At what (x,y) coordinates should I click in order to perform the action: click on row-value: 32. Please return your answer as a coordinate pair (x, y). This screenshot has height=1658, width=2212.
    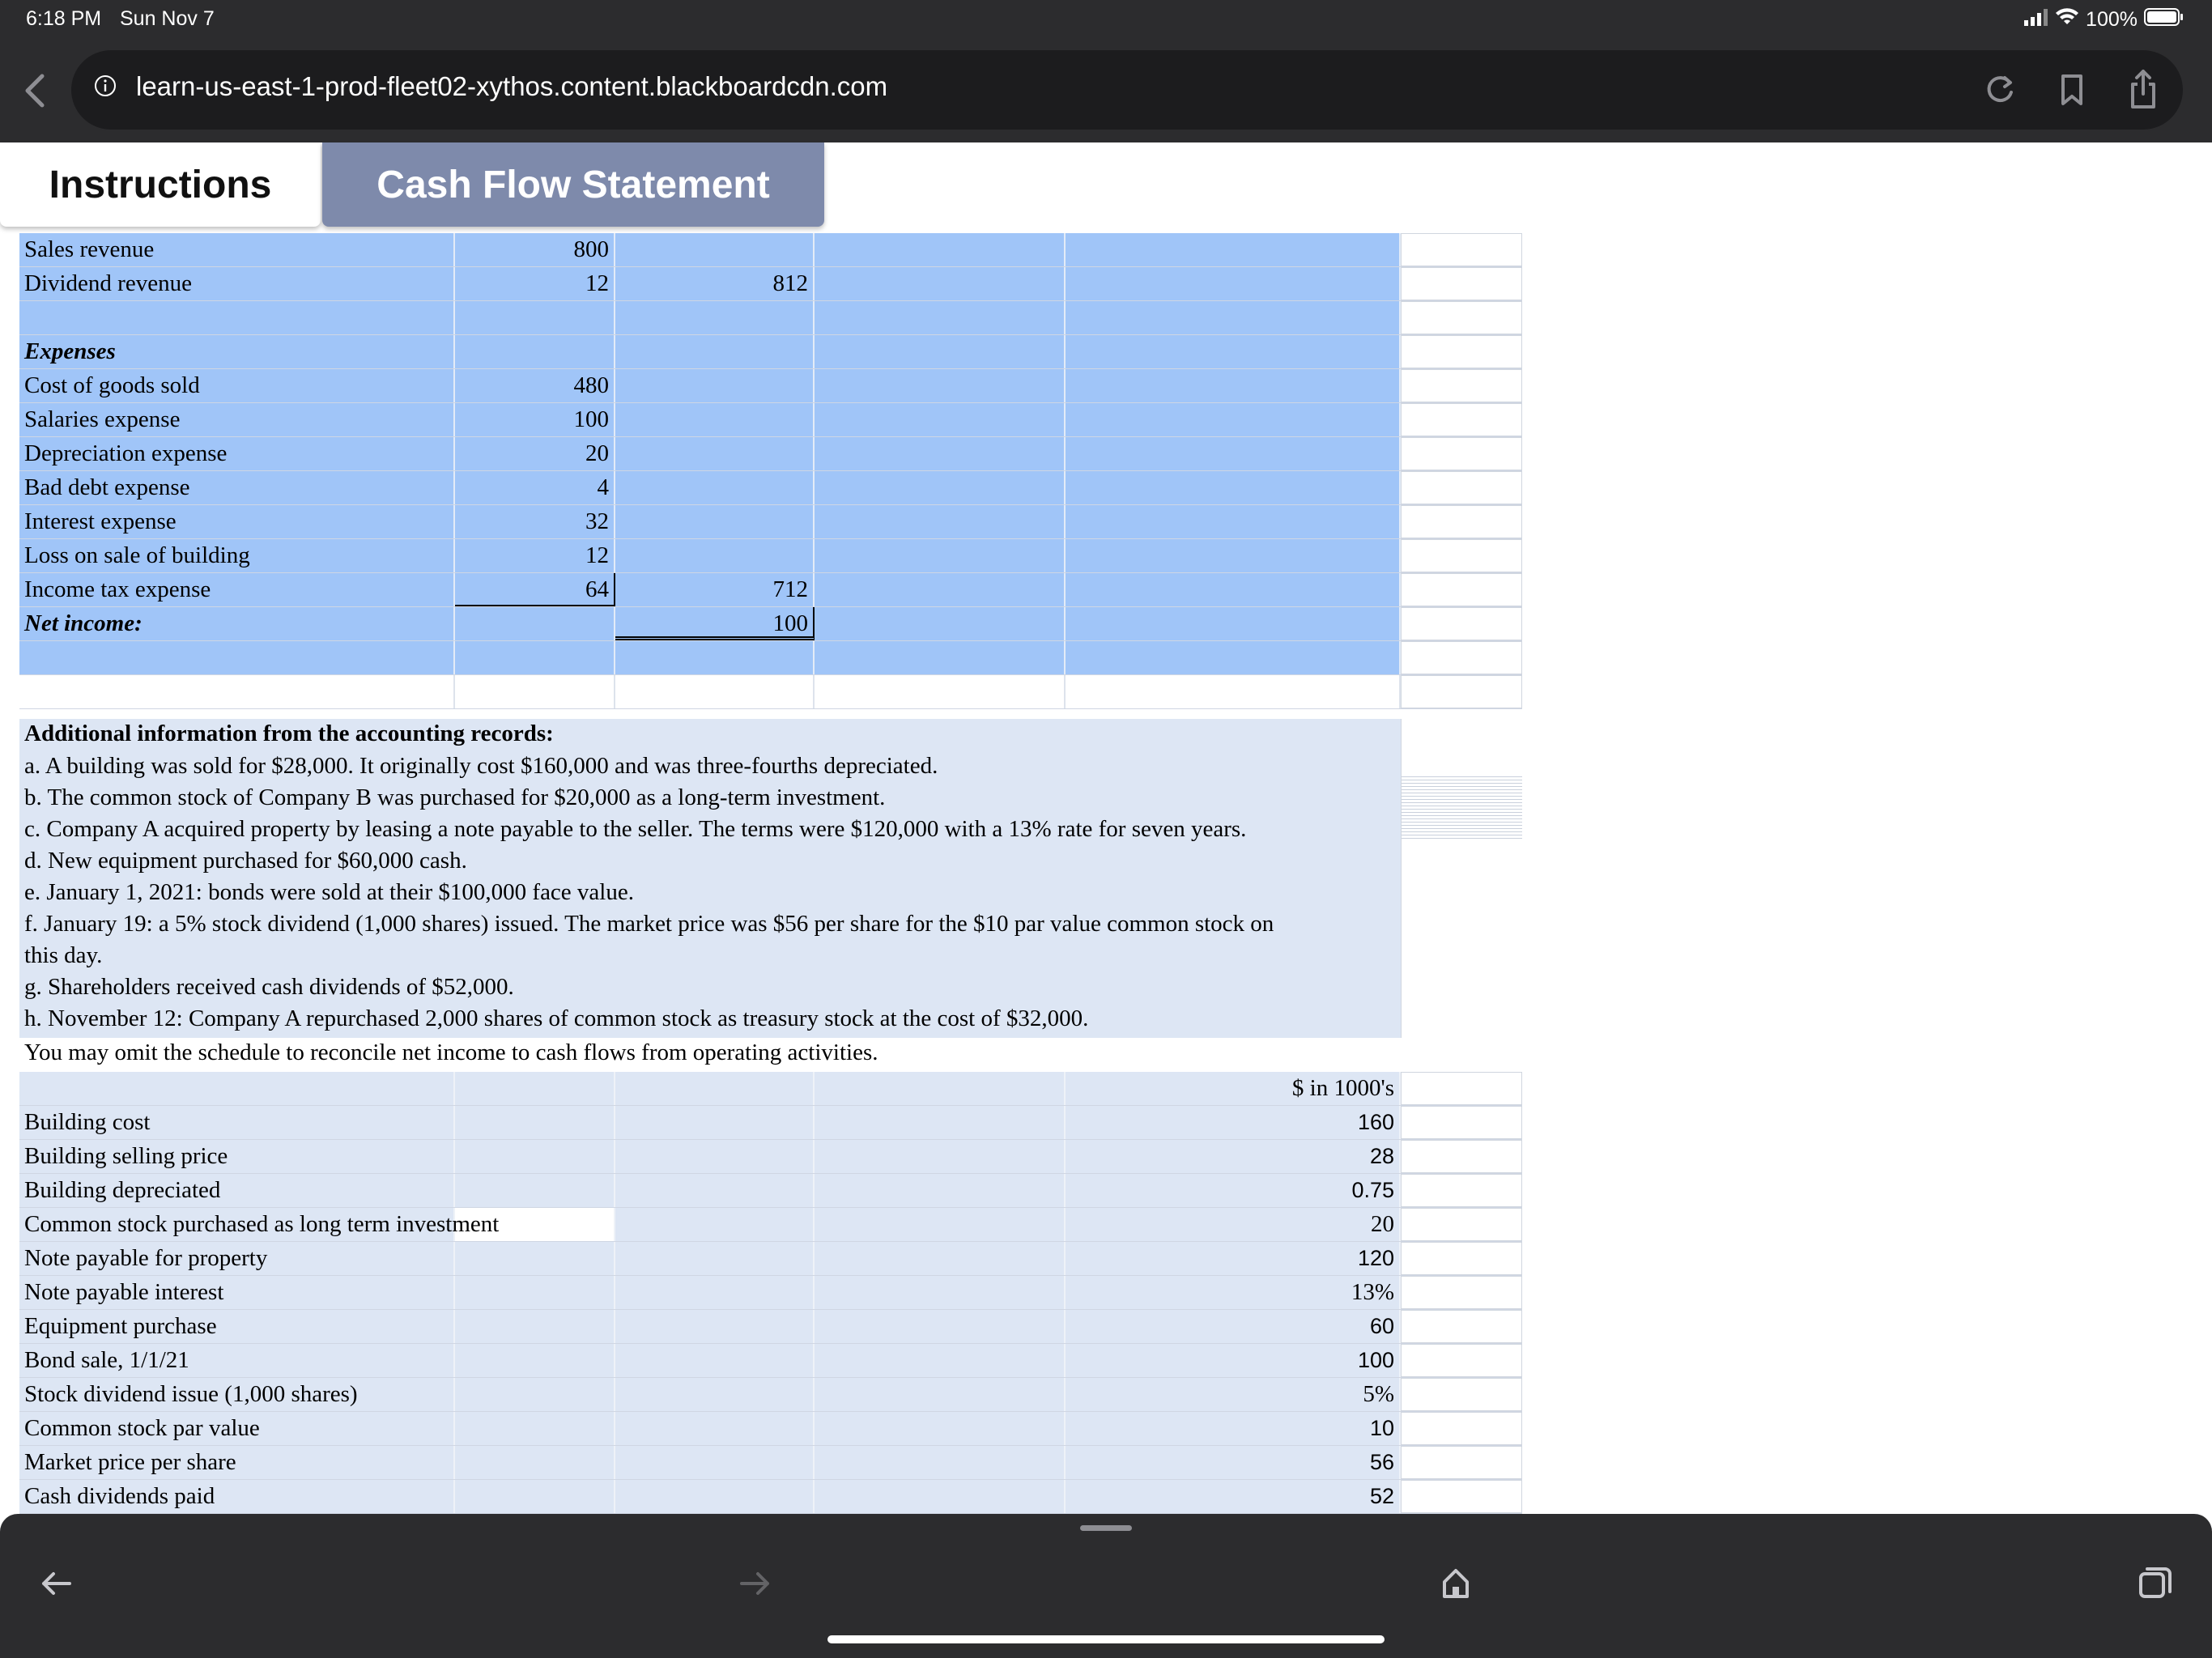
    Looking at the image, I should click on (535, 521).